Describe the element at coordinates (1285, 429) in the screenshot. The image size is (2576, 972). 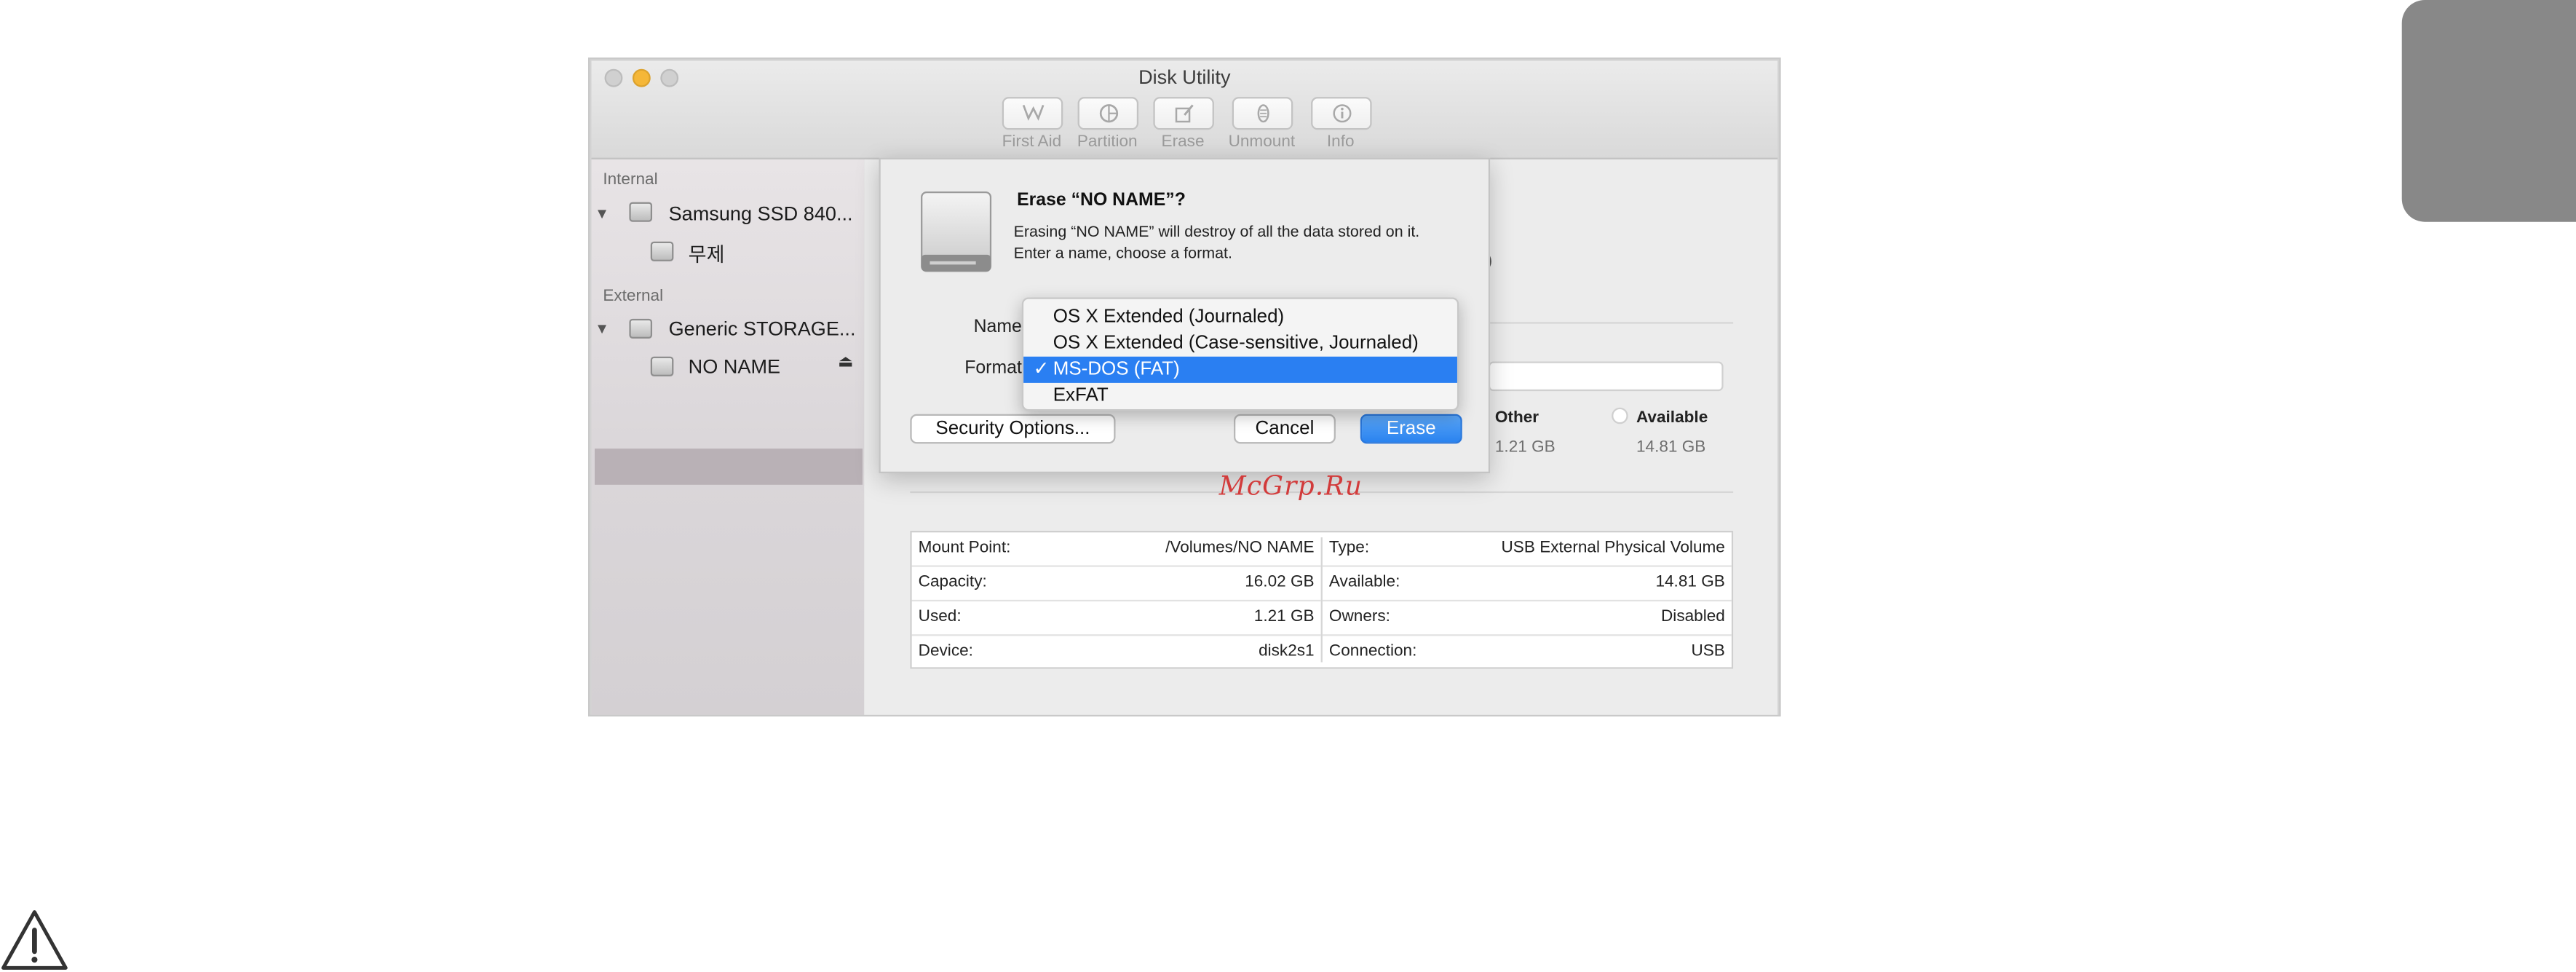
I see `cancel-button: Cancel` at that location.